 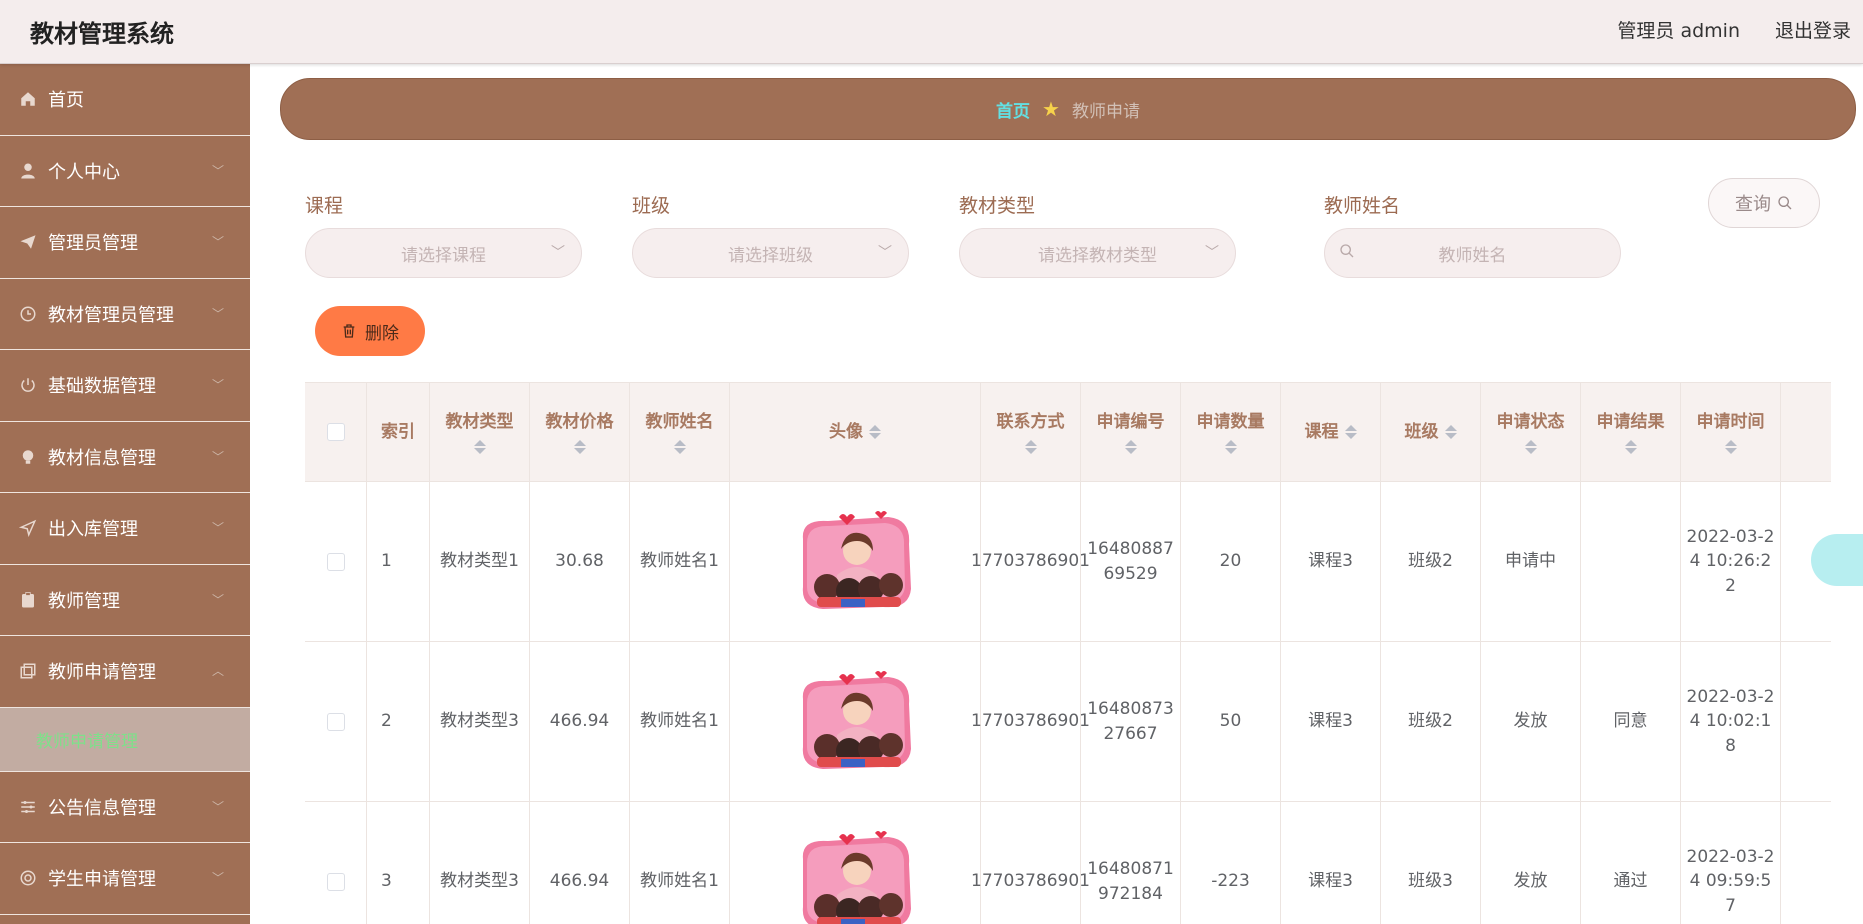 What do you see at coordinates (770, 253) in the screenshot?
I see `class-select: 请选择班级 ﹀` at bounding box center [770, 253].